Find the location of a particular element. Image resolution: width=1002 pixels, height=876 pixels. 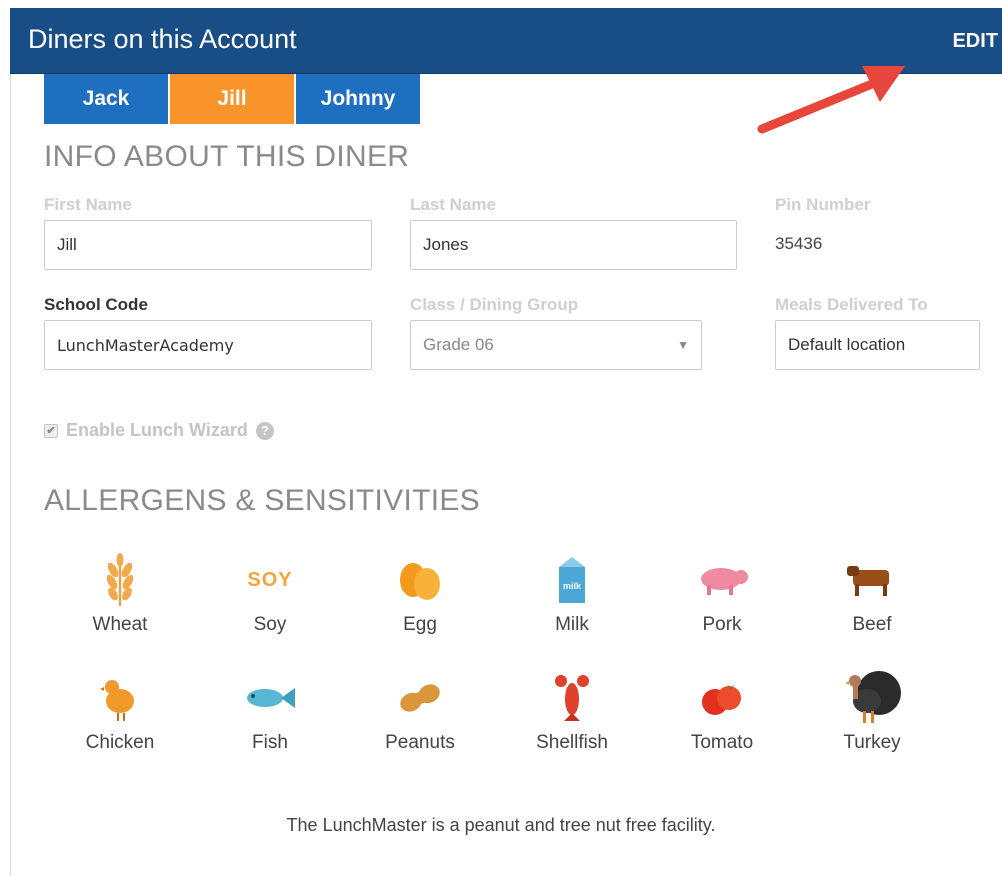

allergen-label: Peanuts is located at coordinates (420, 742).